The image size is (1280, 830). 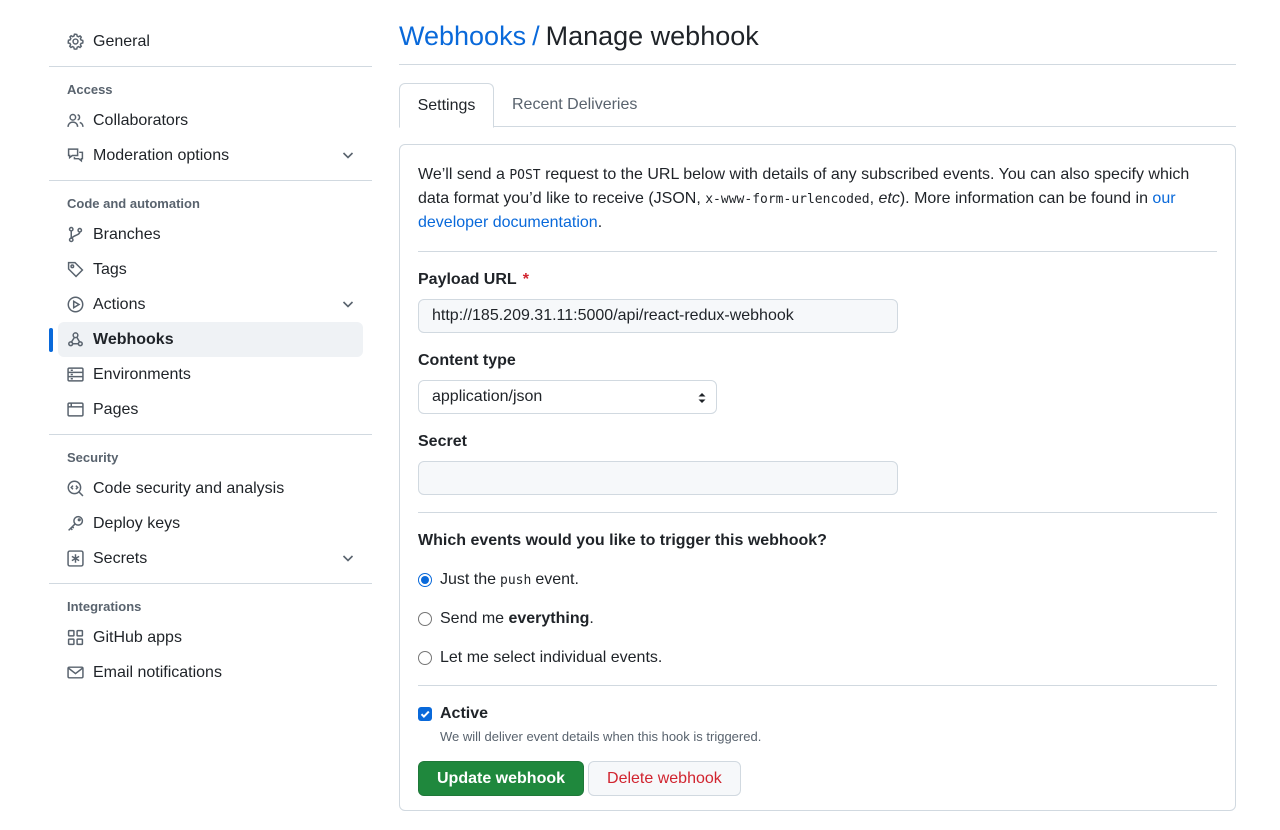 I want to click on sidebar-item-label: Environments, so click(x=142, y=374).